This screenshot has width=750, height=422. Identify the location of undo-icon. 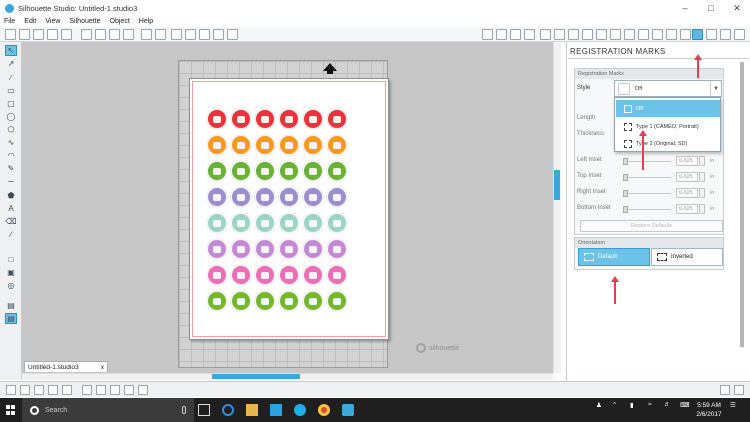
(146, 34).